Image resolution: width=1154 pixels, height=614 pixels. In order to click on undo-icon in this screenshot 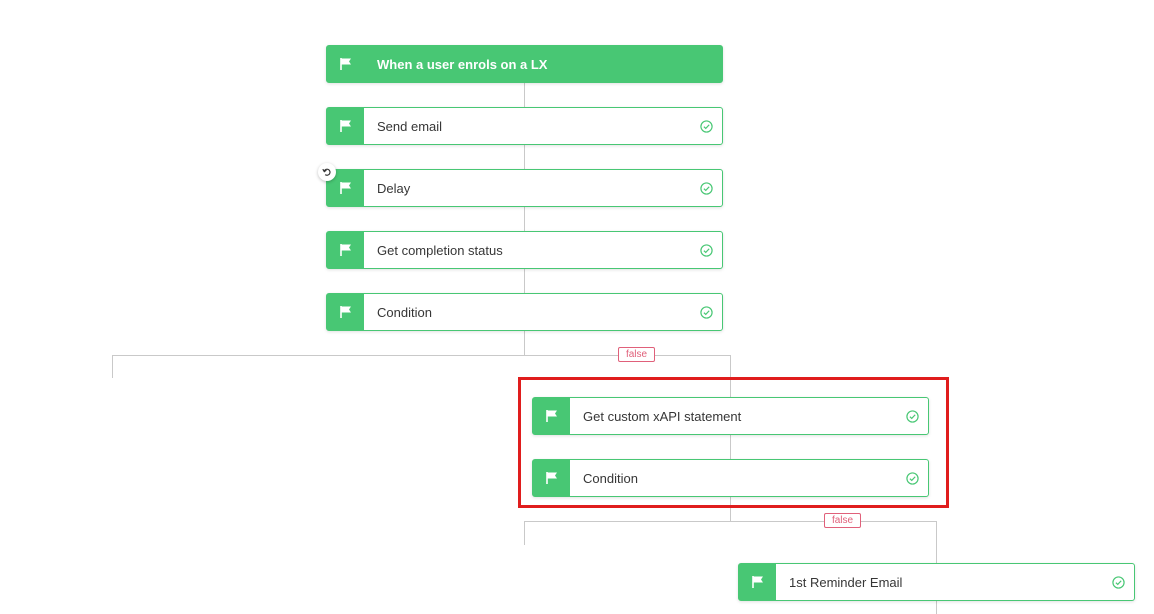, I will do `click(327, 172)`.